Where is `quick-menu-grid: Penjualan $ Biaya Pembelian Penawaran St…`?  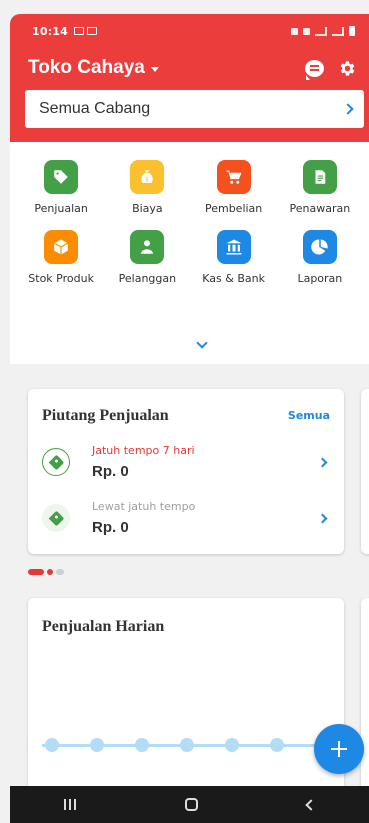 quick-menu-grid: Penjualan $ Biaya Pembelian Penawaran St… is located at coordinates (190, 223).